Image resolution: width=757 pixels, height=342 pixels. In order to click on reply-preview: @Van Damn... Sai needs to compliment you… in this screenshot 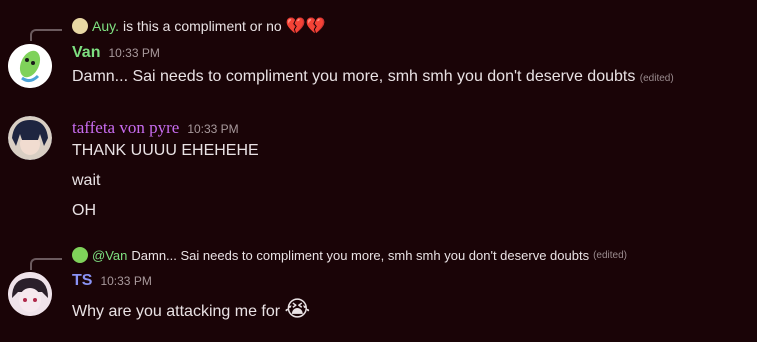, I will do `click(349, 255)`.